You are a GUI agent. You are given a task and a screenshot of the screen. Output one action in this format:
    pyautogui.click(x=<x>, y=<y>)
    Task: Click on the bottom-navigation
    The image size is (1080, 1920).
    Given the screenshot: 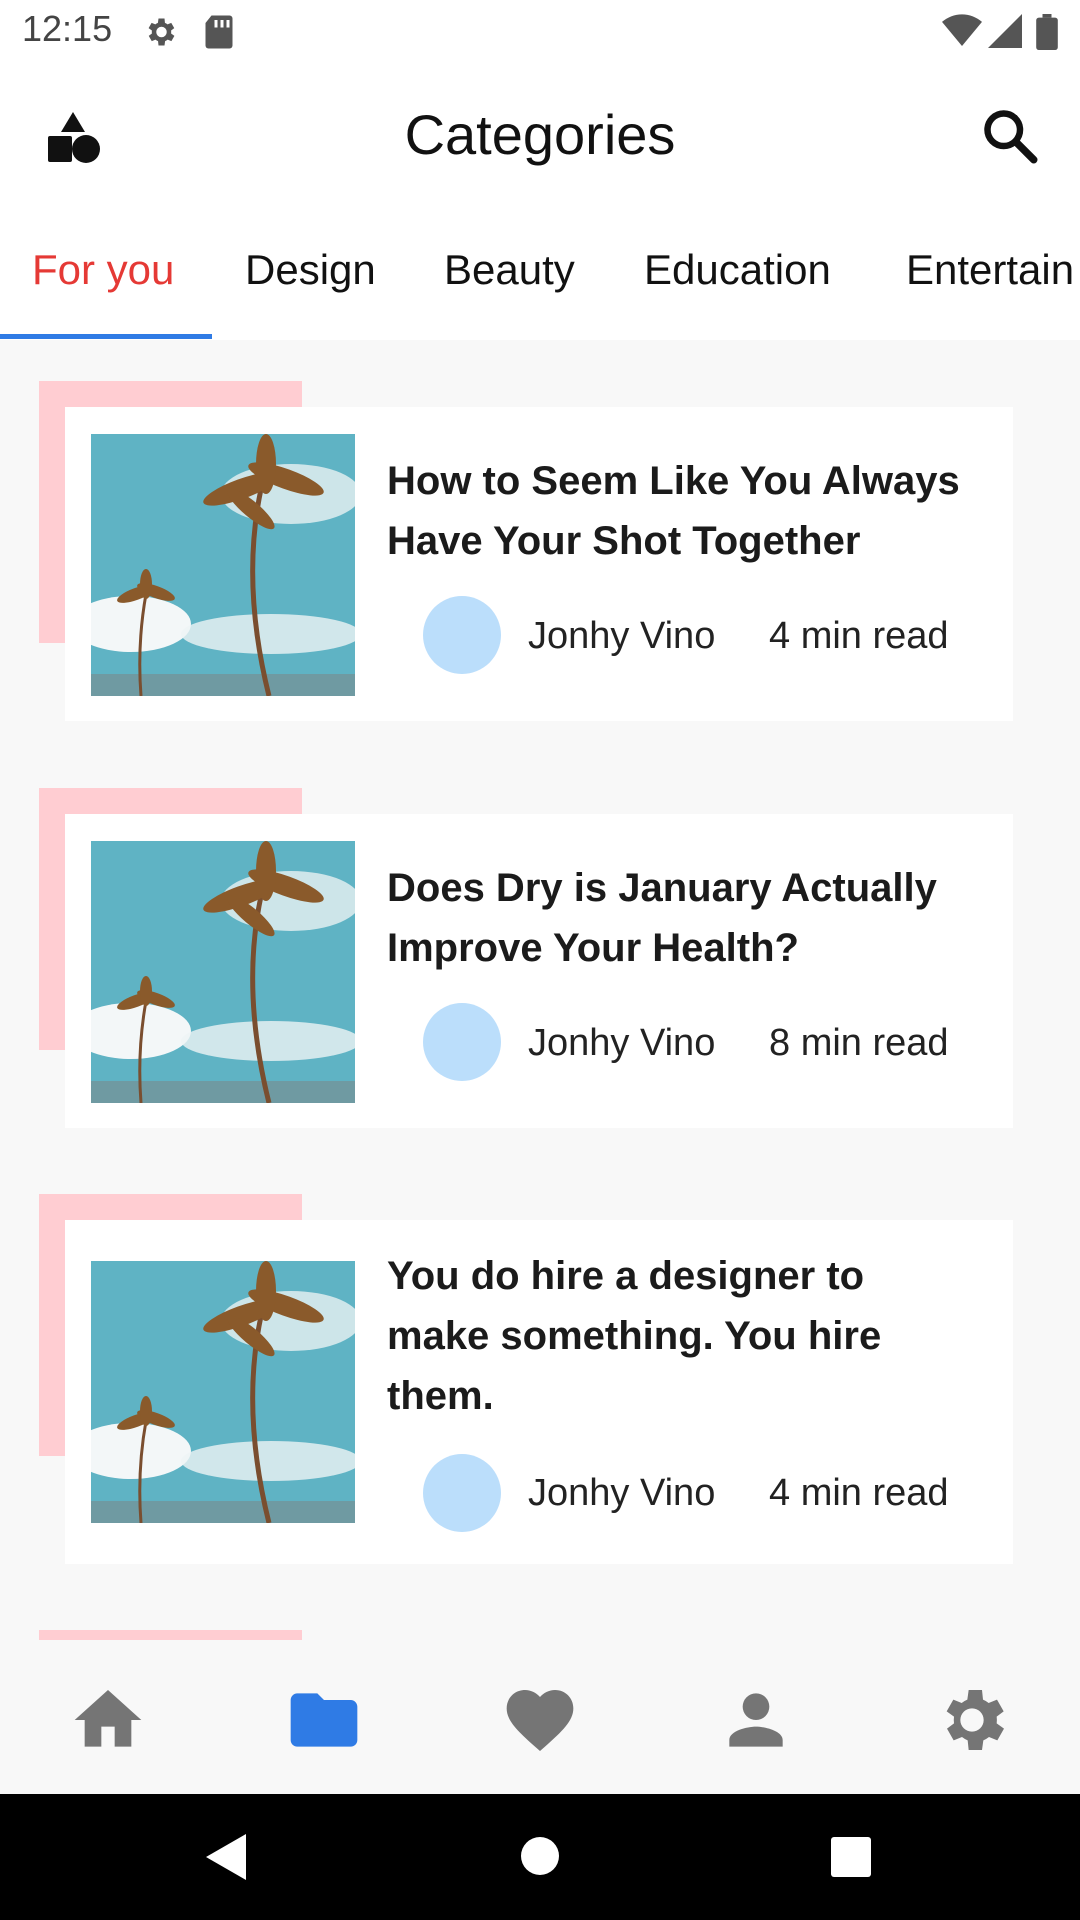 What is the action you would take?
    pyautogui.click(x=540, y=1717)
    